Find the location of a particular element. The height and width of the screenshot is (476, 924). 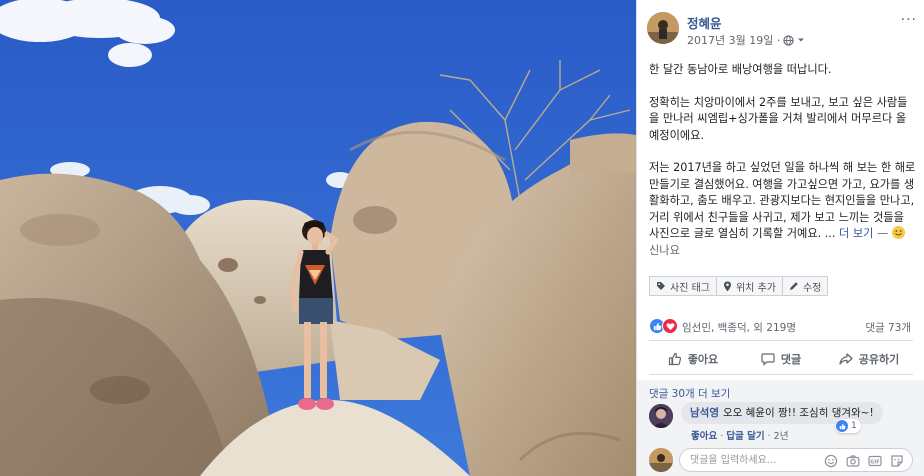

gif-icon: GIF is located at coordinates (875, 460).